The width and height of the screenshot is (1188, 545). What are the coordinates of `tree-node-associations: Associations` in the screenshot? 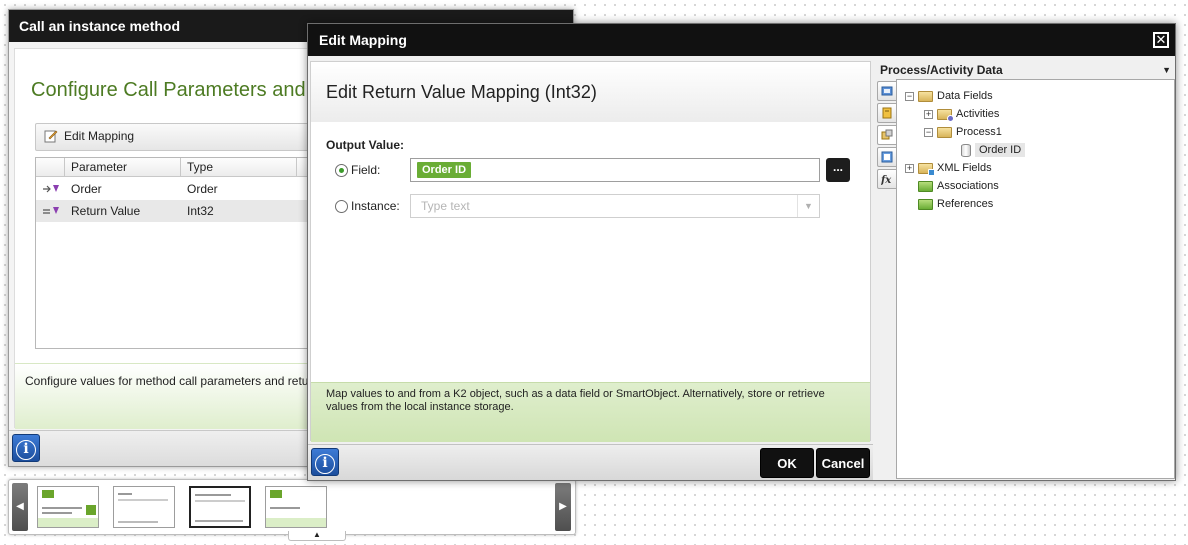 It's located at (958, 186).